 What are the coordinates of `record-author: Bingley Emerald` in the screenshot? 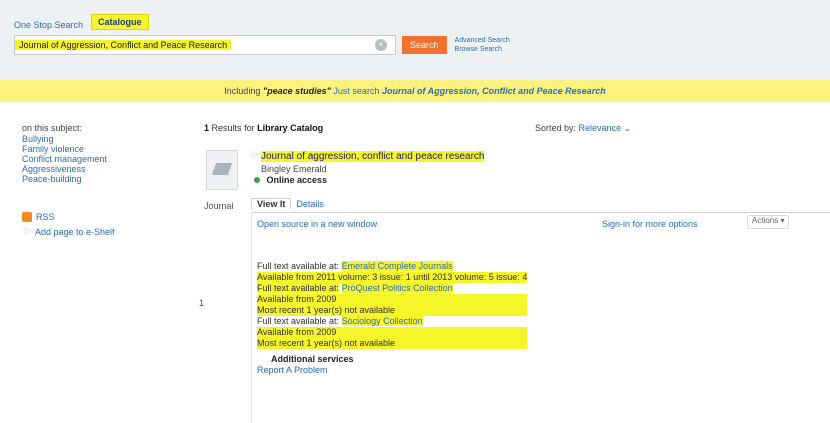 It's located at (294, 169).